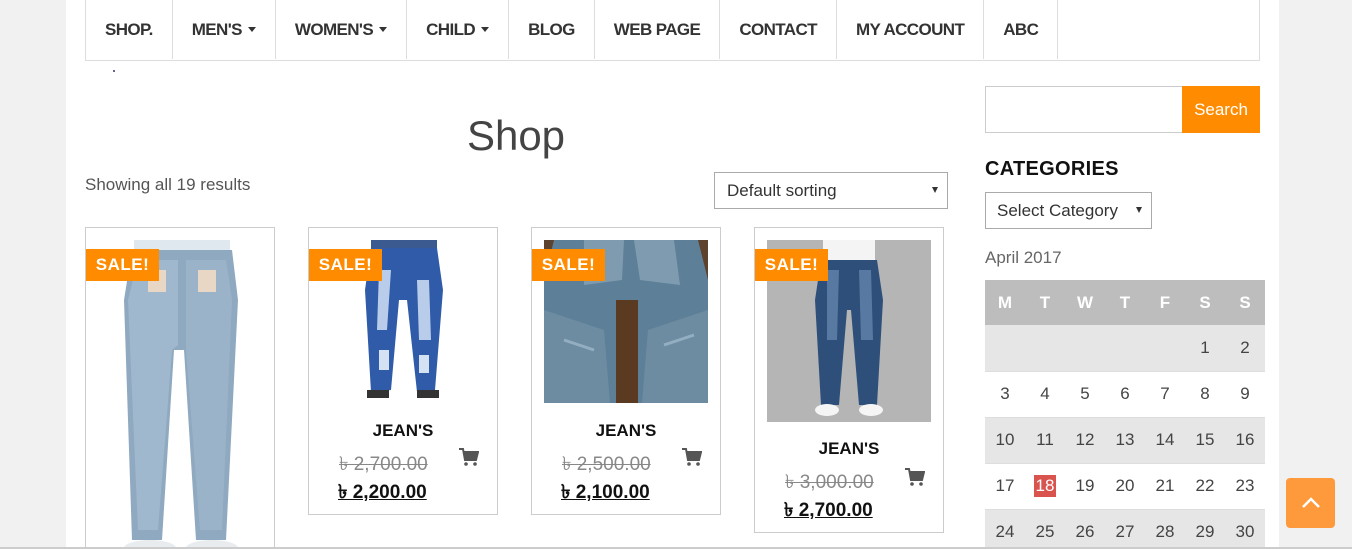  What do you see at coordinates (658, 29) in the screenshot?
I see `nav-item-web-page: WEB PAGE` at bounding box center [658, 29].